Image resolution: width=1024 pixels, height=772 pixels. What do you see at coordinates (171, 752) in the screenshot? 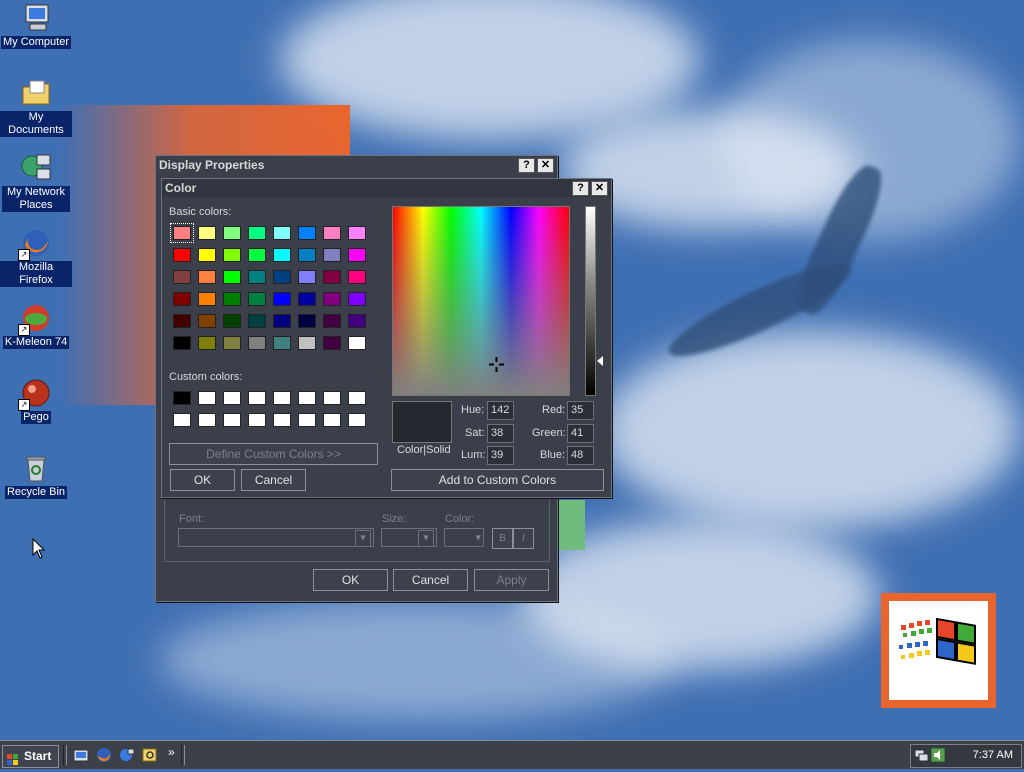
I see `quicklaunch-more-button: »` at bounding box center [171, 752].